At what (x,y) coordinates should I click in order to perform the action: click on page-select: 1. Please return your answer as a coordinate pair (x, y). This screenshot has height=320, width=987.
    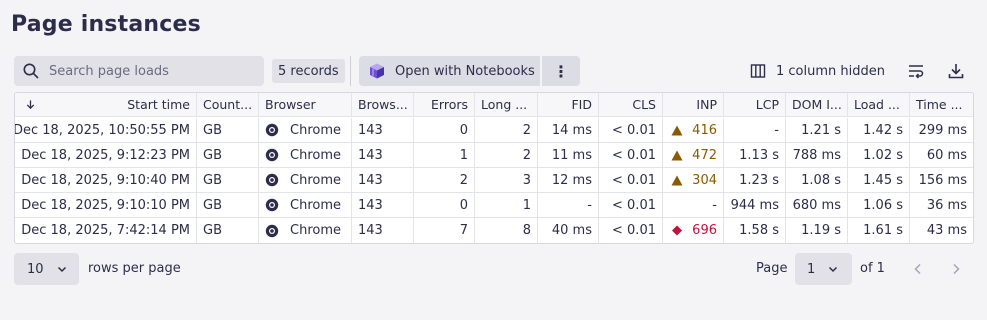
    Looking at the image, I should click on (823, 269).